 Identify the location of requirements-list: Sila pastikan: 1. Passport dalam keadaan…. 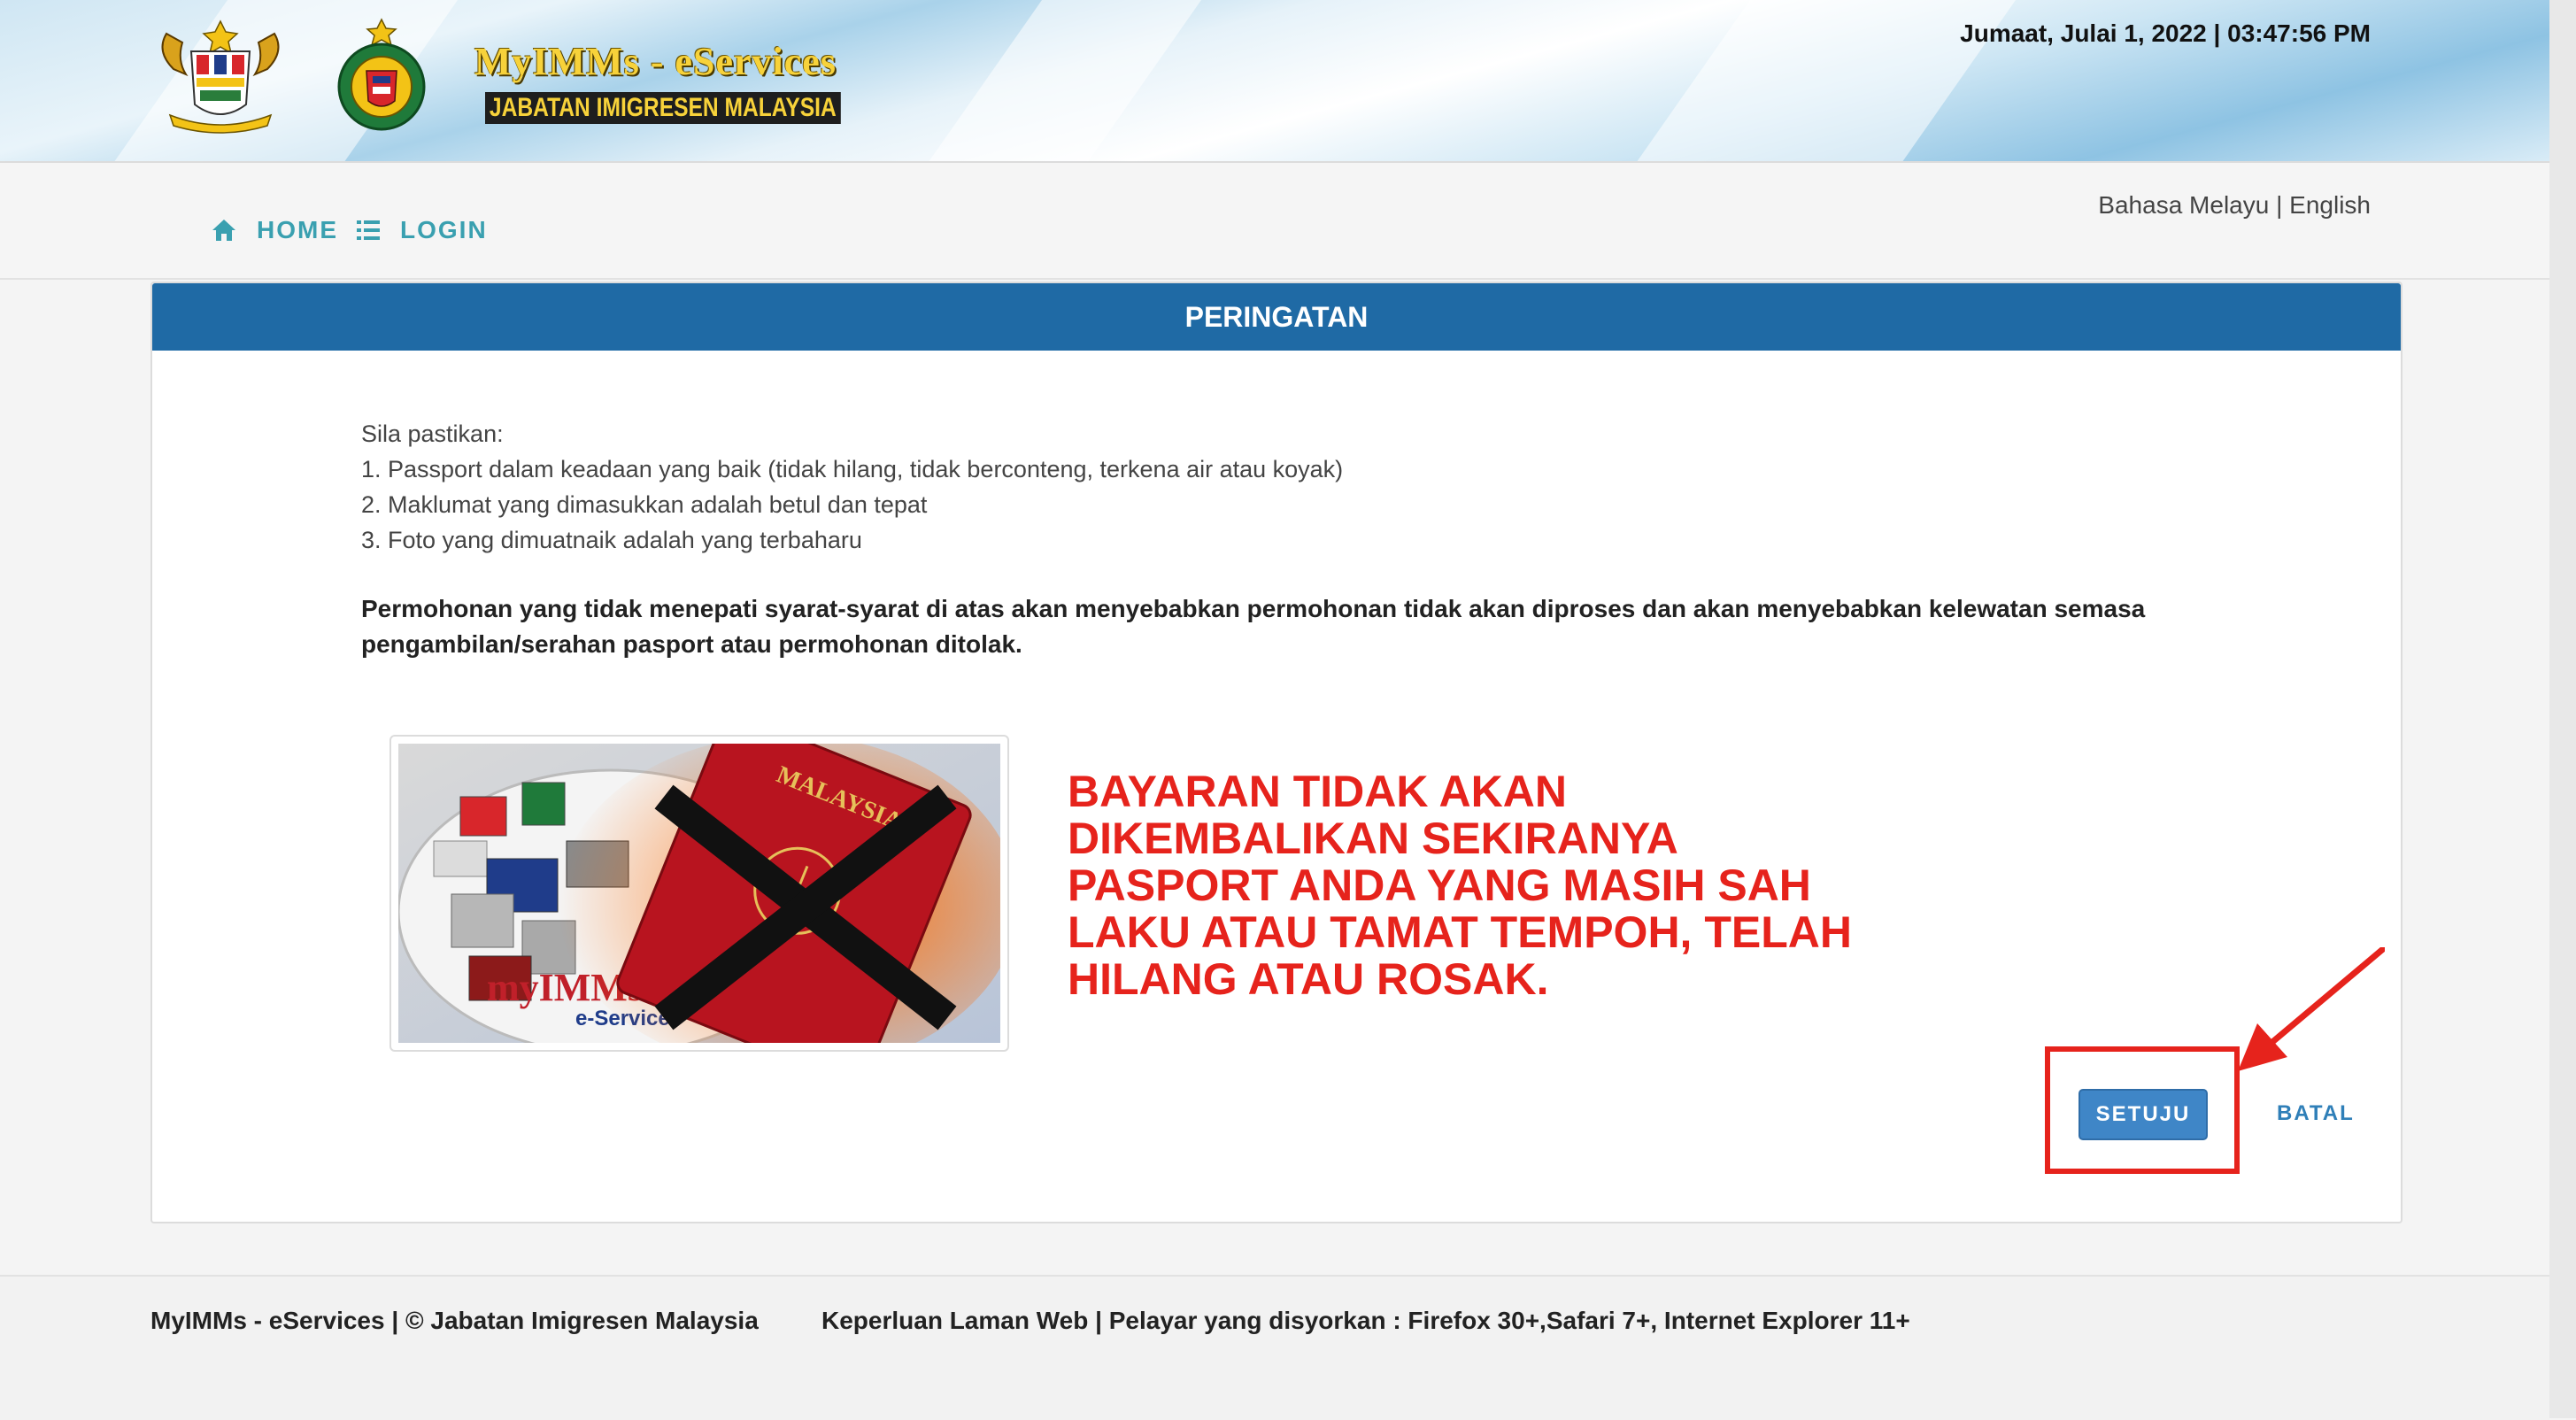
(852, 487).